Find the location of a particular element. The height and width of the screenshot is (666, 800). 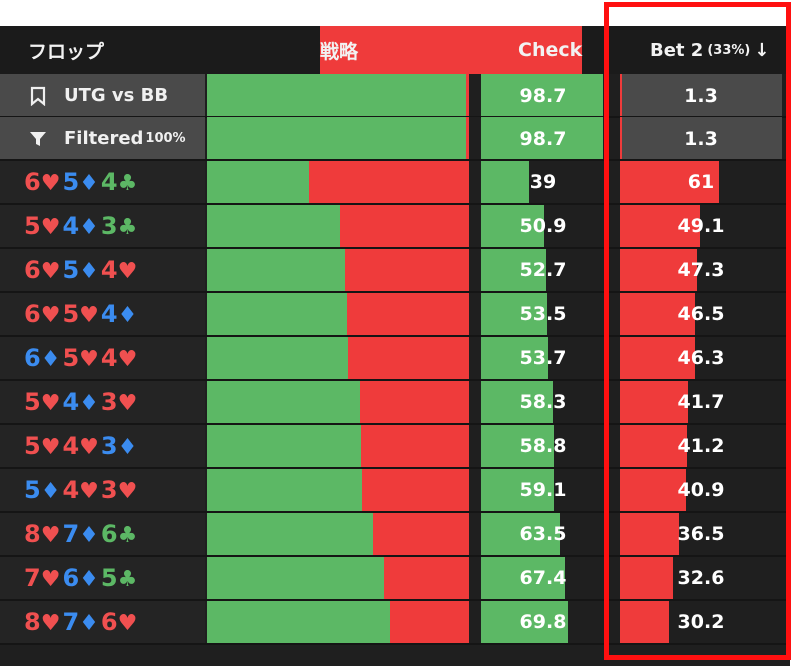

check-freq-cell: 53.7 is located at coordinates (543, 358).